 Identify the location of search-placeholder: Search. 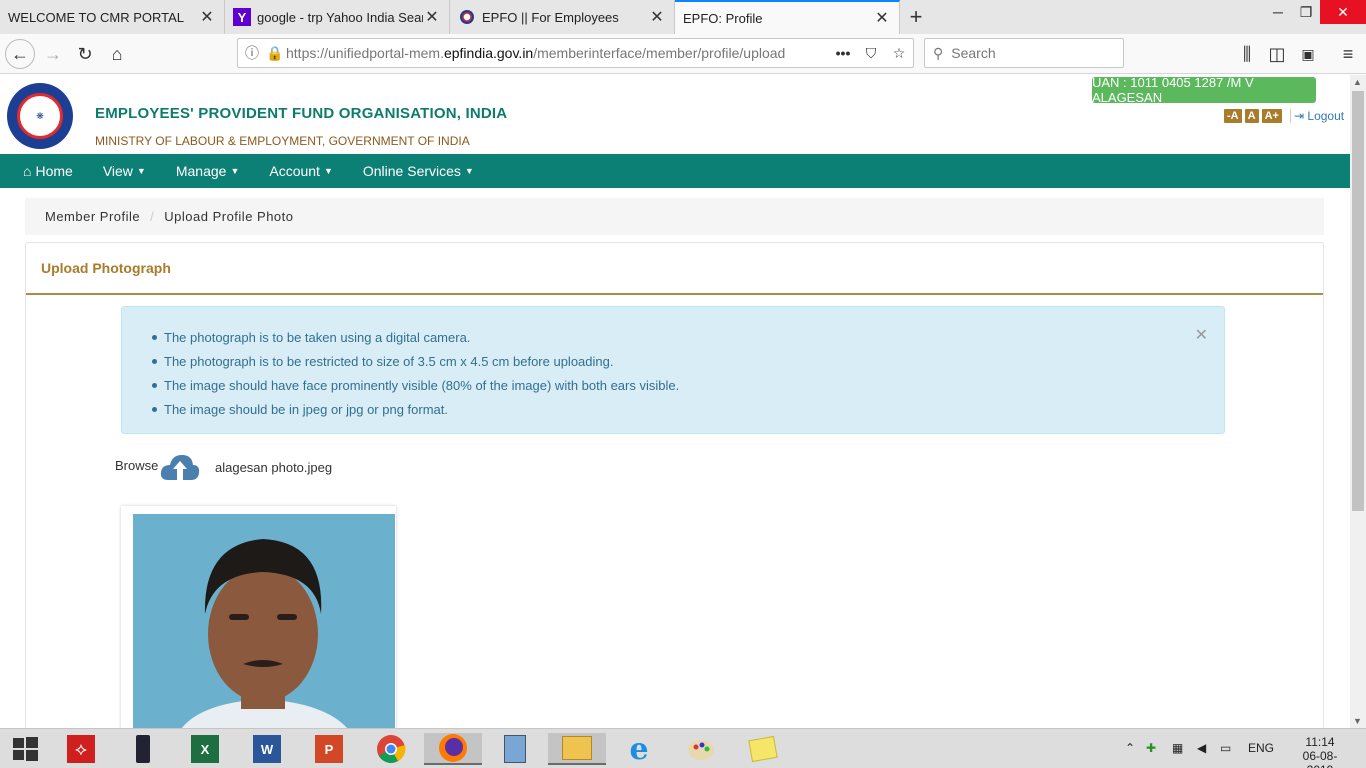
(973, 53).